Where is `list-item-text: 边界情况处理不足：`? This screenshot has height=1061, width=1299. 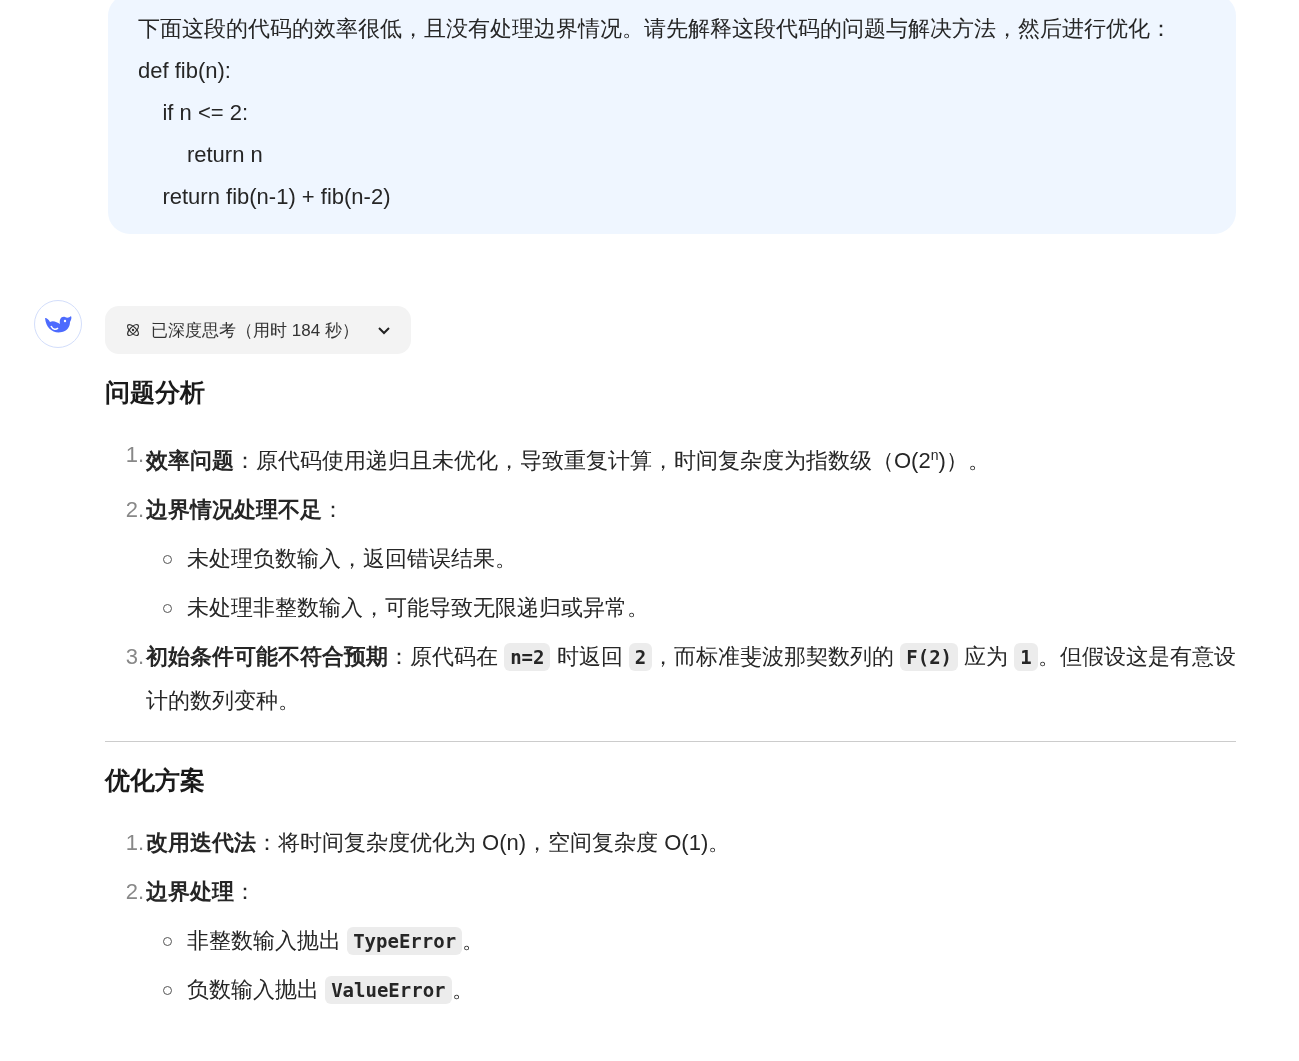
list-item-text: 边界情况处理不足： is located at coordinates (245, 510).